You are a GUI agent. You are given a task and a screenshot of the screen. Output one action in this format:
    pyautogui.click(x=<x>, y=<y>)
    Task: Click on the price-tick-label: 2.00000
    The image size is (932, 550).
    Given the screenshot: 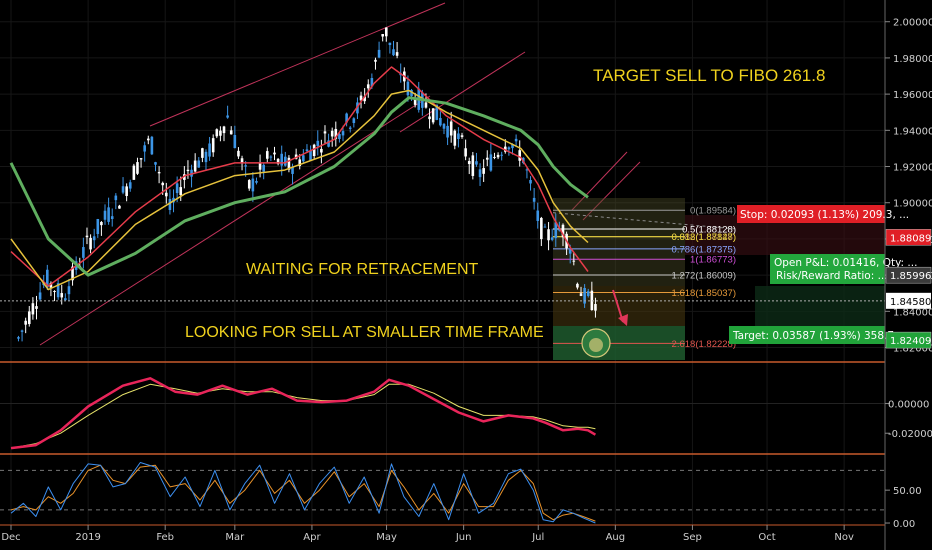 What is the action you would take?
    pyautogui.click(x=912, y=23)
    